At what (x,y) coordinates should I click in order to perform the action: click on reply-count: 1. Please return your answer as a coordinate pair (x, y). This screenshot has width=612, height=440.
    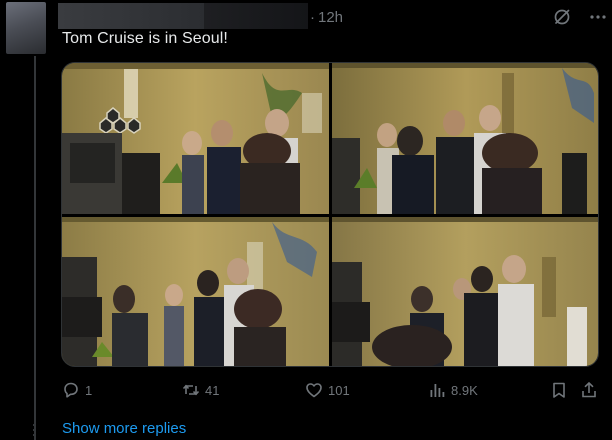
    Looking at the image, I should click on (89, 390).